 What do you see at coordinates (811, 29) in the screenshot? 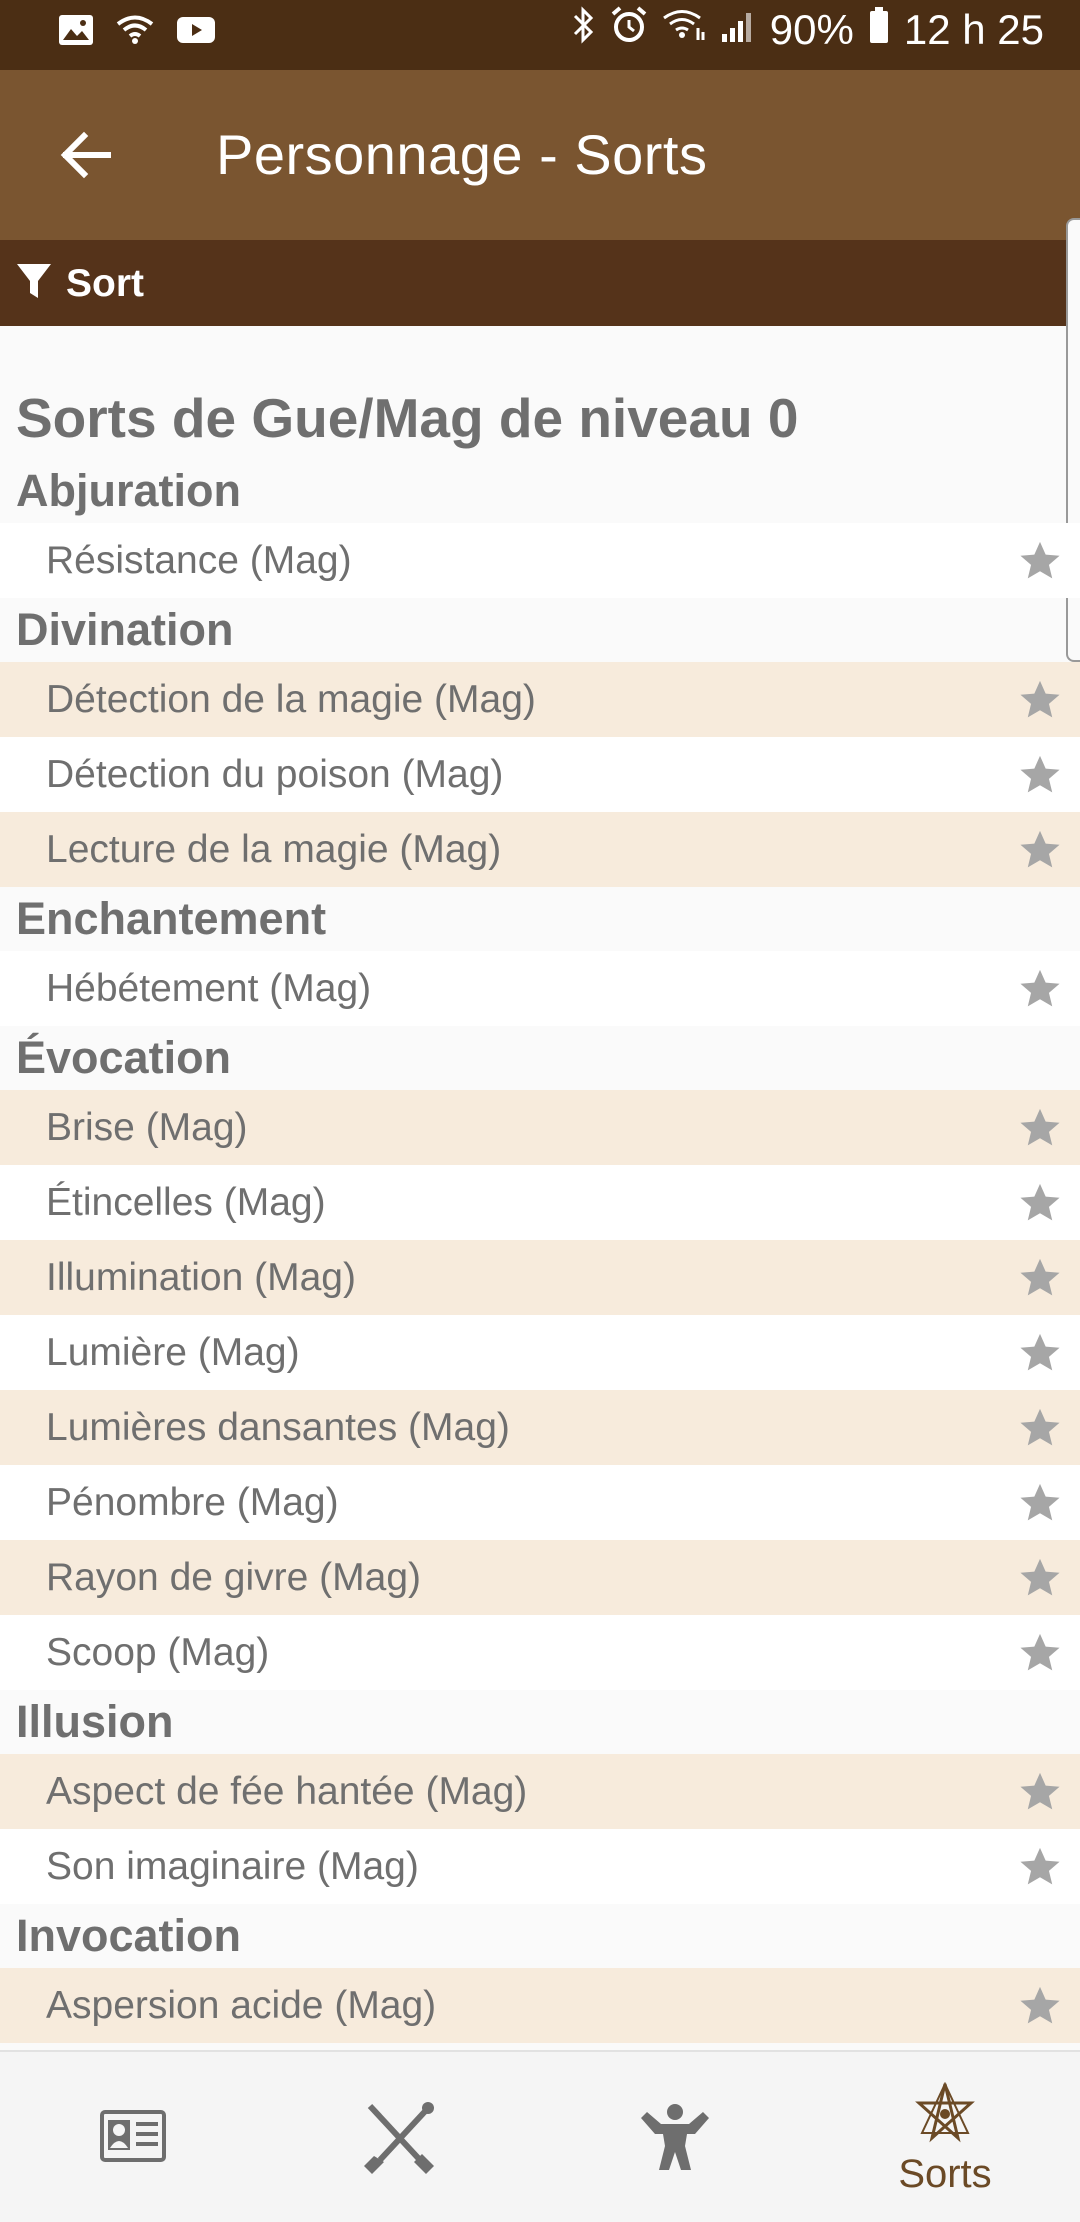
I see `battery-percent: 90%` at bounding box center [811, 29].